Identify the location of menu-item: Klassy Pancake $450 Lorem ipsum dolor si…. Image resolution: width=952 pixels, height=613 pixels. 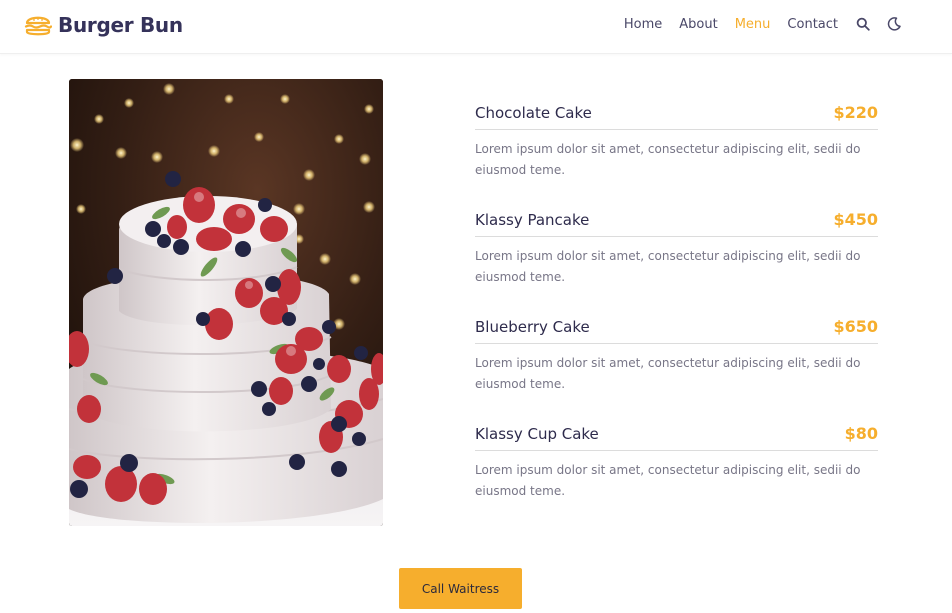
(676, 260).